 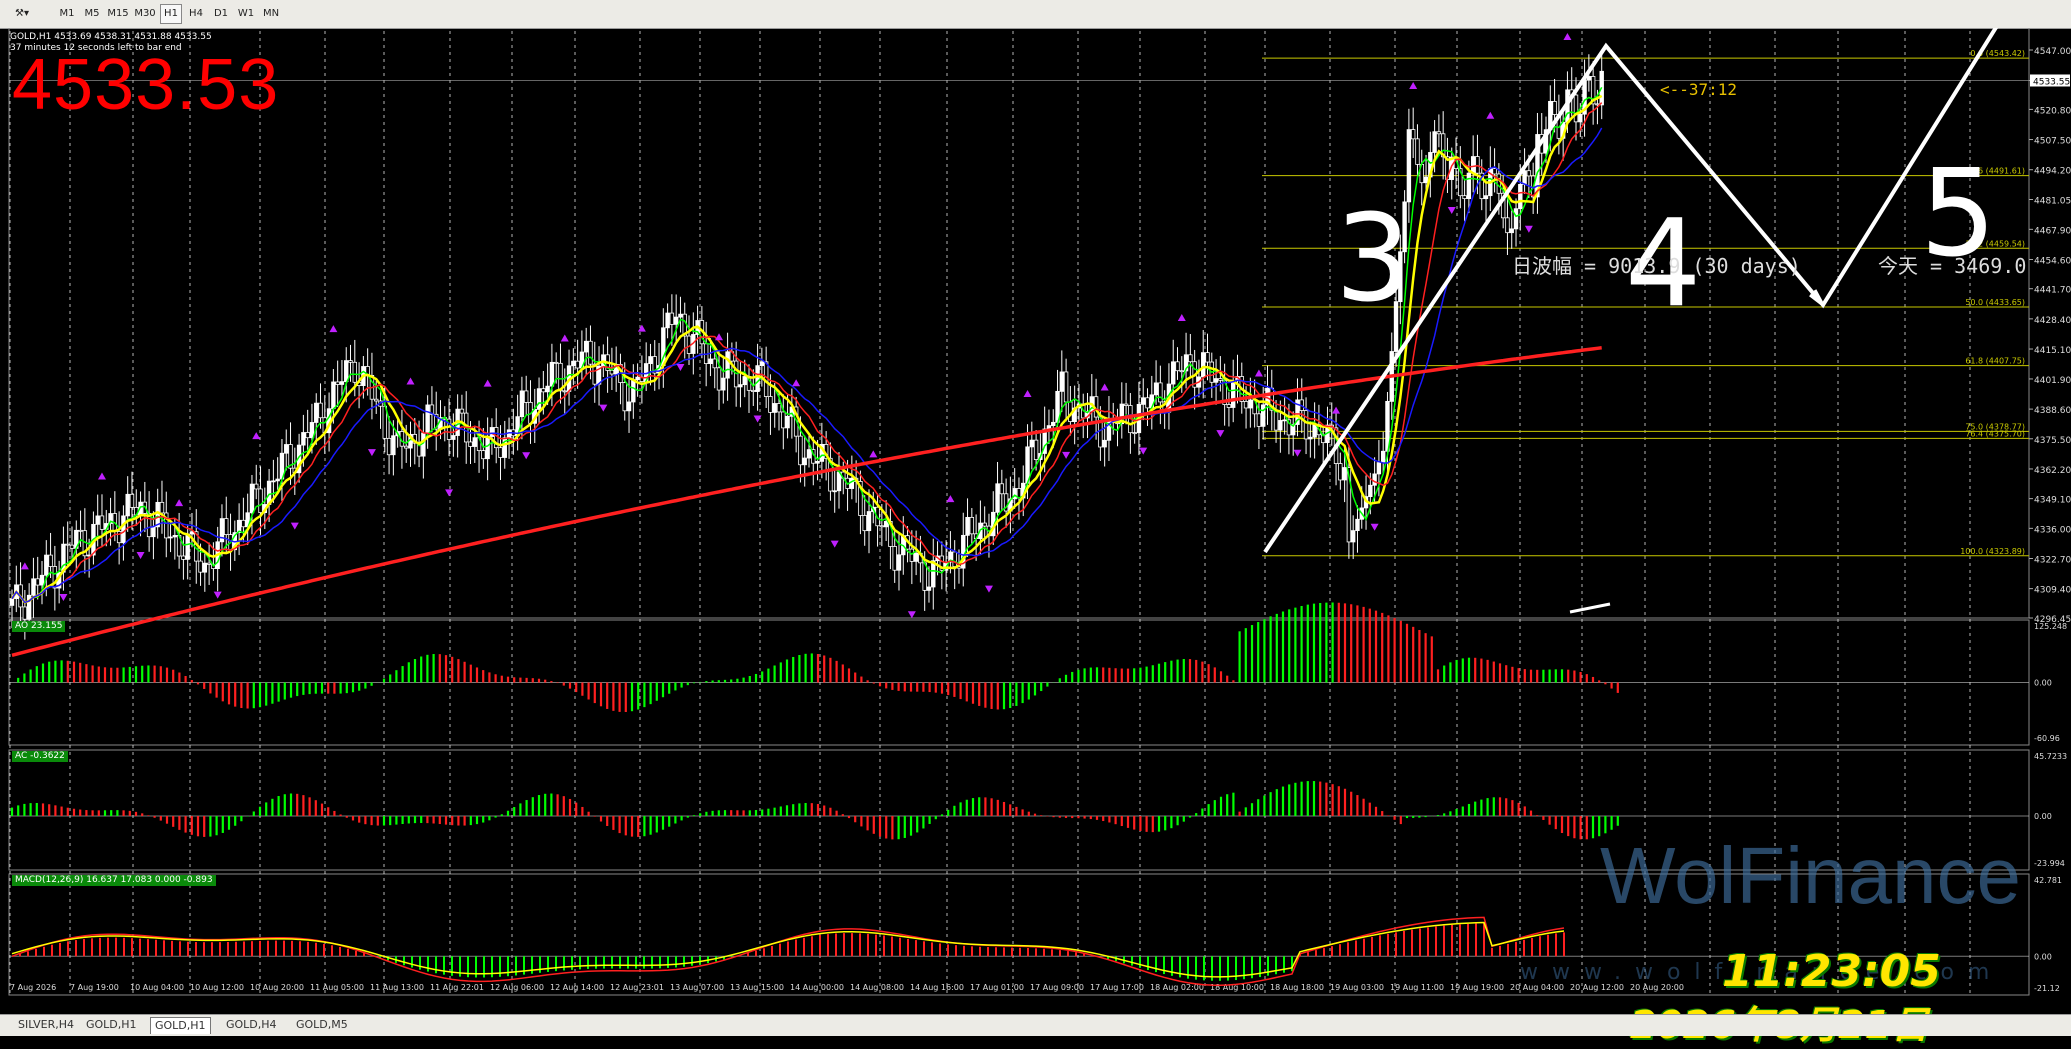 I want to click on timeframe-button-m1: M1, so click(x=67, y=14).